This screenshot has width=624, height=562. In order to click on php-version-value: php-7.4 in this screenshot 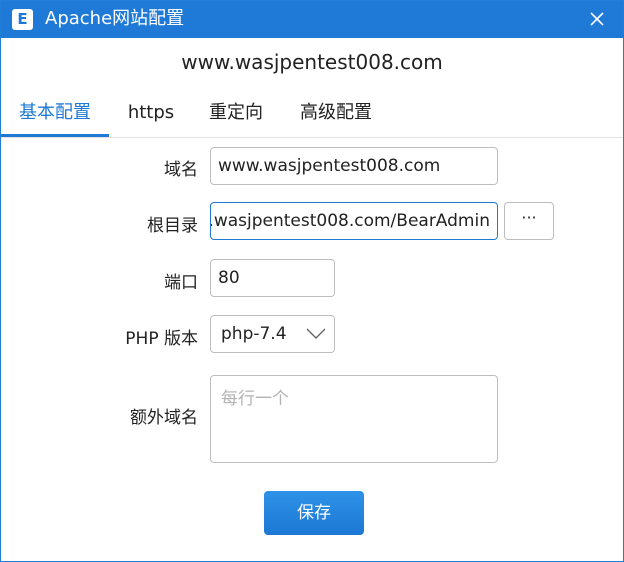, I will do `click(254, 334)`.